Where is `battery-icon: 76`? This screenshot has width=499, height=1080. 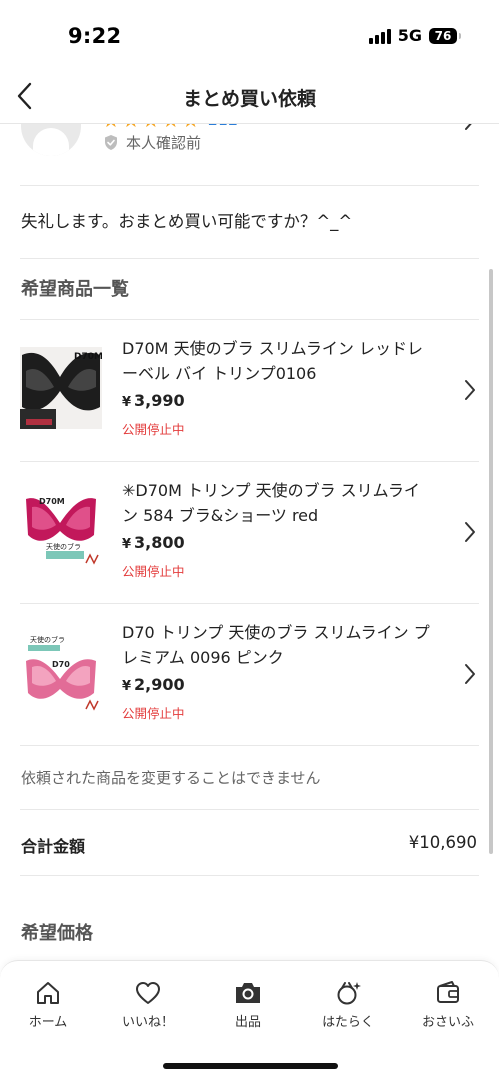 battery-icon: 76 is located at coordinates (445, 35).